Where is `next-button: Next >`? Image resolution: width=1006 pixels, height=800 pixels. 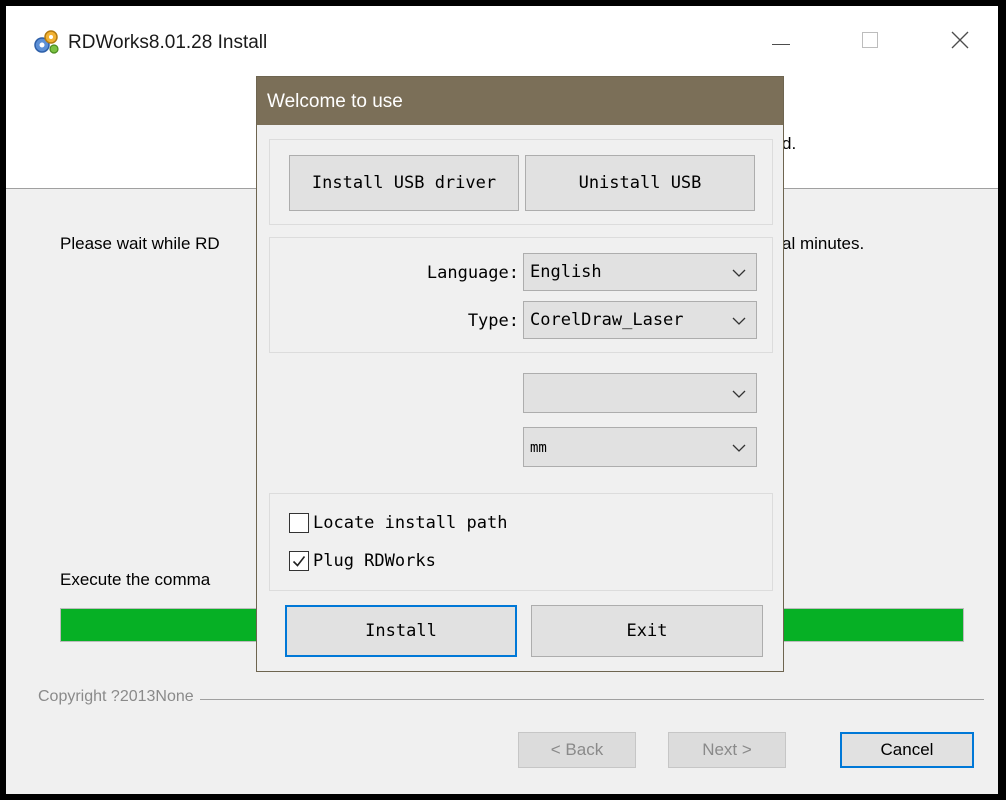 next-button: Next > is located at coordinates (727, 750).